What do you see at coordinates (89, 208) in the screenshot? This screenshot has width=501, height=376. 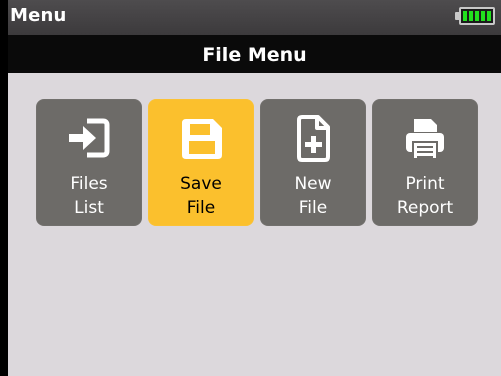 I see `tile-label-line2: List` at bounding box center [89, 208].